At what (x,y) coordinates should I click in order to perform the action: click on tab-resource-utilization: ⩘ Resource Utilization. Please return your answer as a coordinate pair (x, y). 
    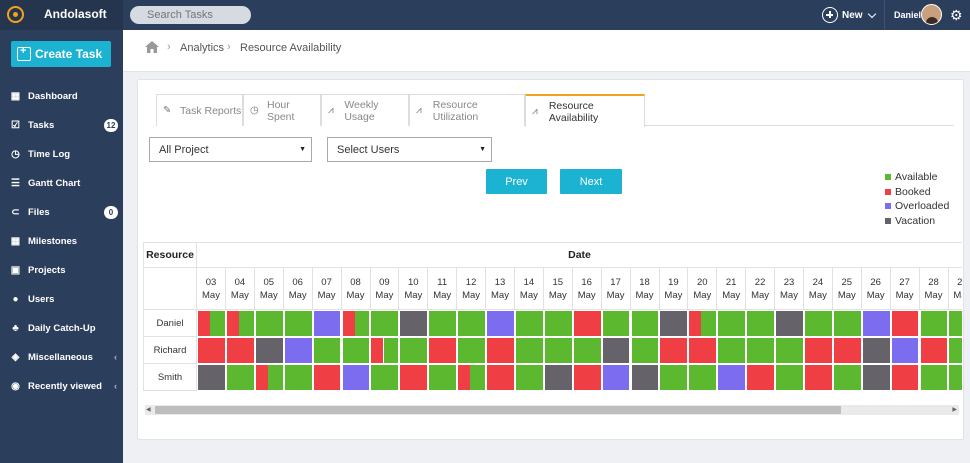
    Looking at the image, I should click on (467, 110).